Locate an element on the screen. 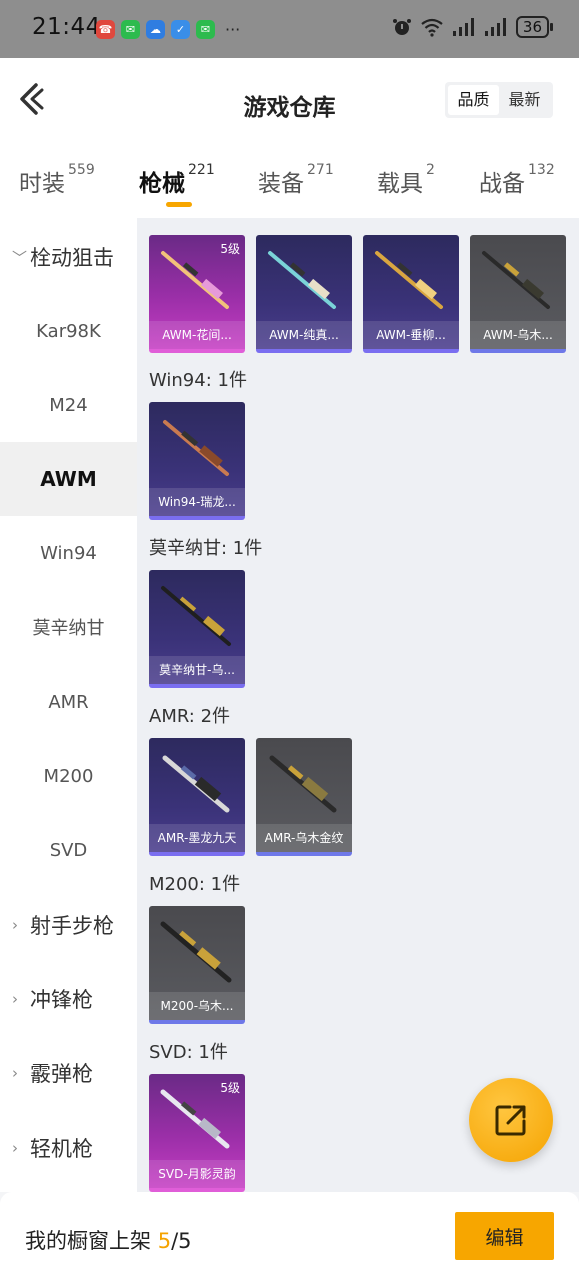 This screenshot has height=1280, width=579. tab-label: 战备 is located at coordinates (502, 184).